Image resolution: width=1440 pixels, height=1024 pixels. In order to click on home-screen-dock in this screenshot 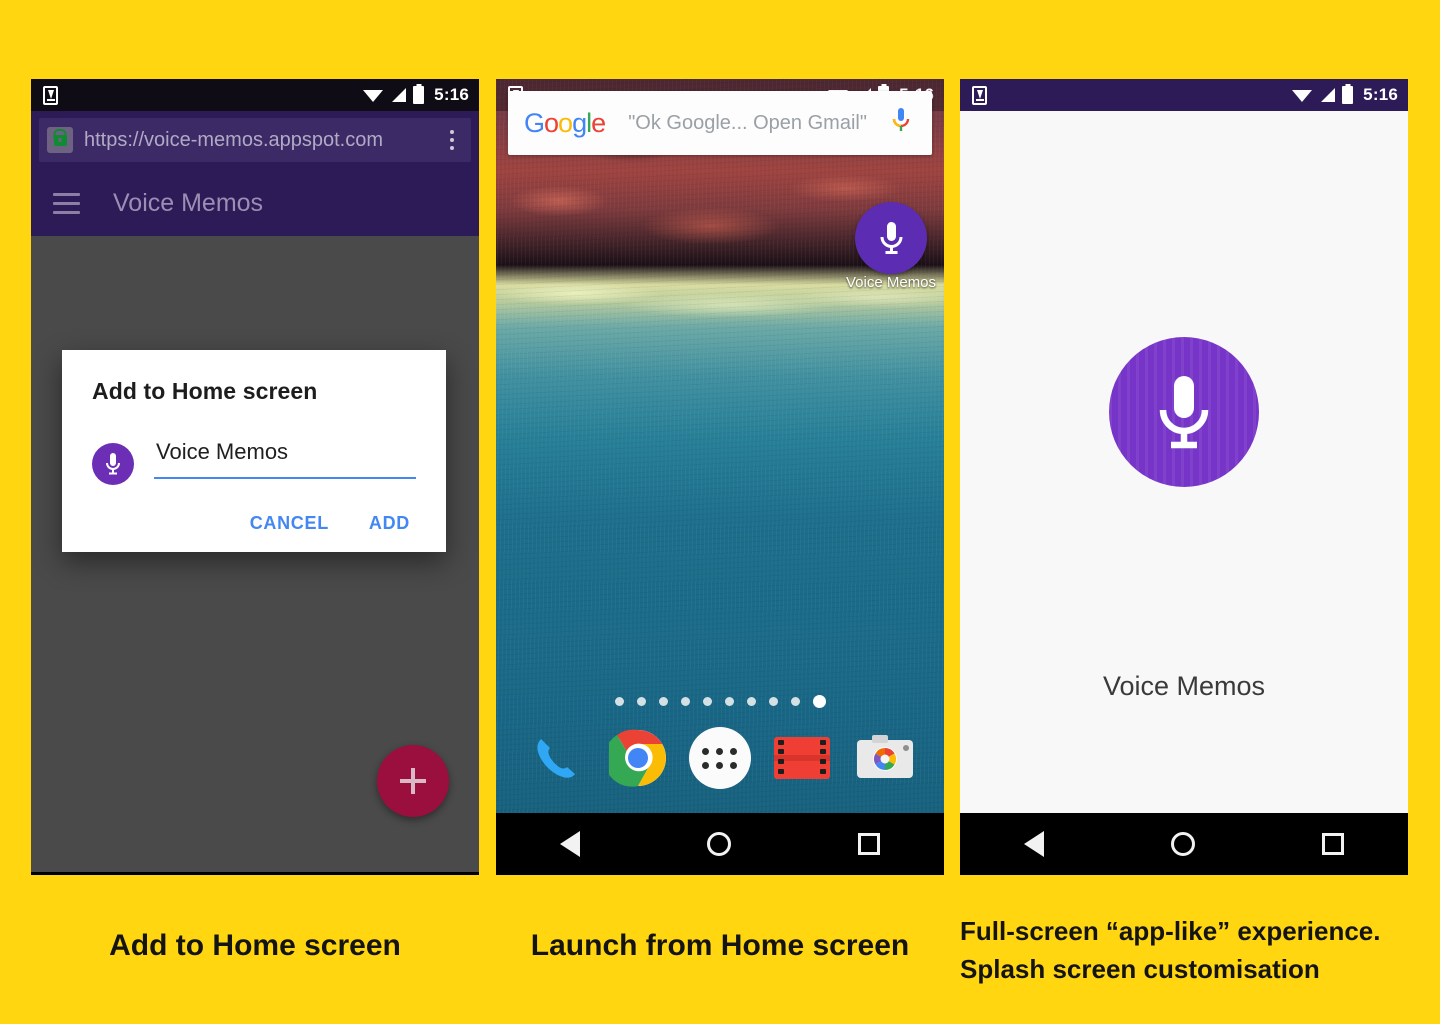, I will do `click(720, 758)`.